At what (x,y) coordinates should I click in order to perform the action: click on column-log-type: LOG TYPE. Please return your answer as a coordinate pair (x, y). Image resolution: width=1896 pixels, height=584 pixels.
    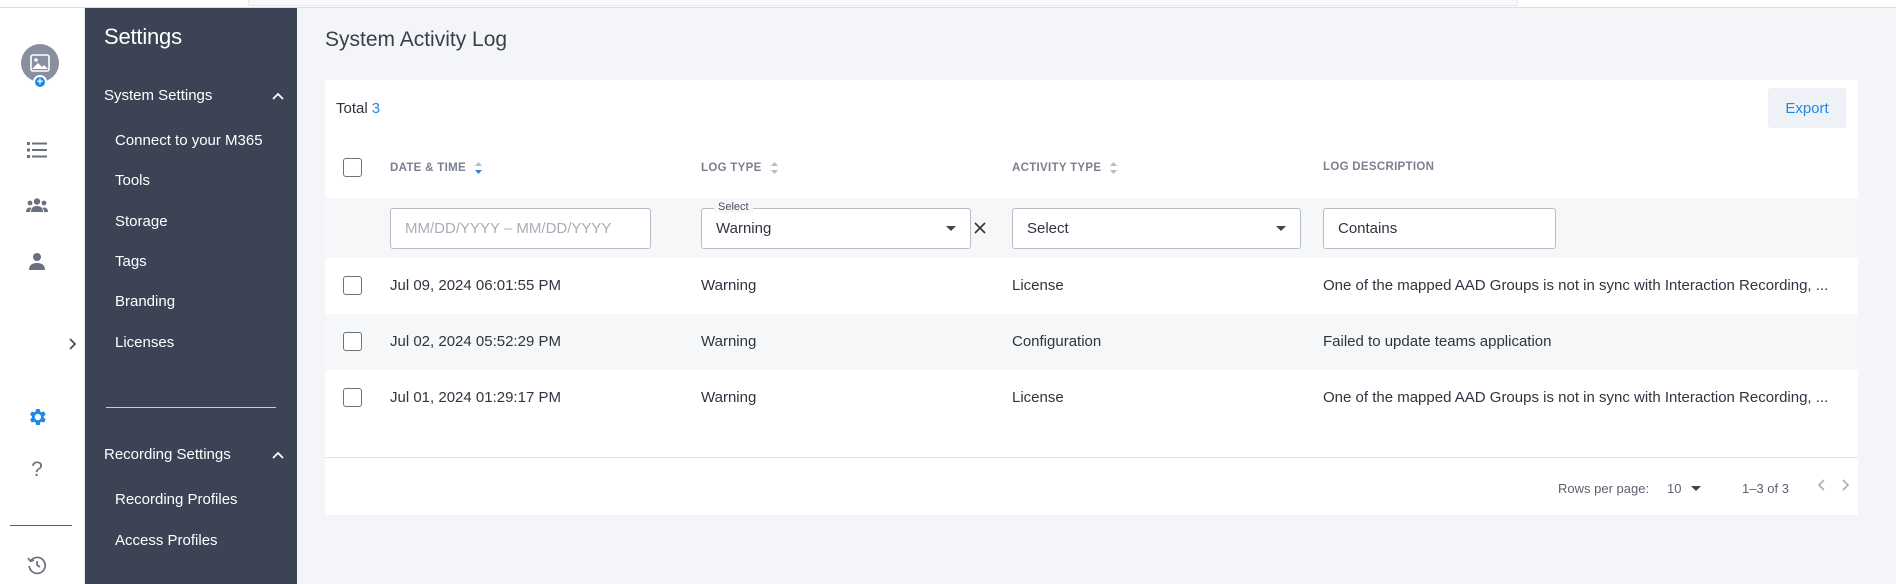
    Looking at the image, I should click on (740, 168).